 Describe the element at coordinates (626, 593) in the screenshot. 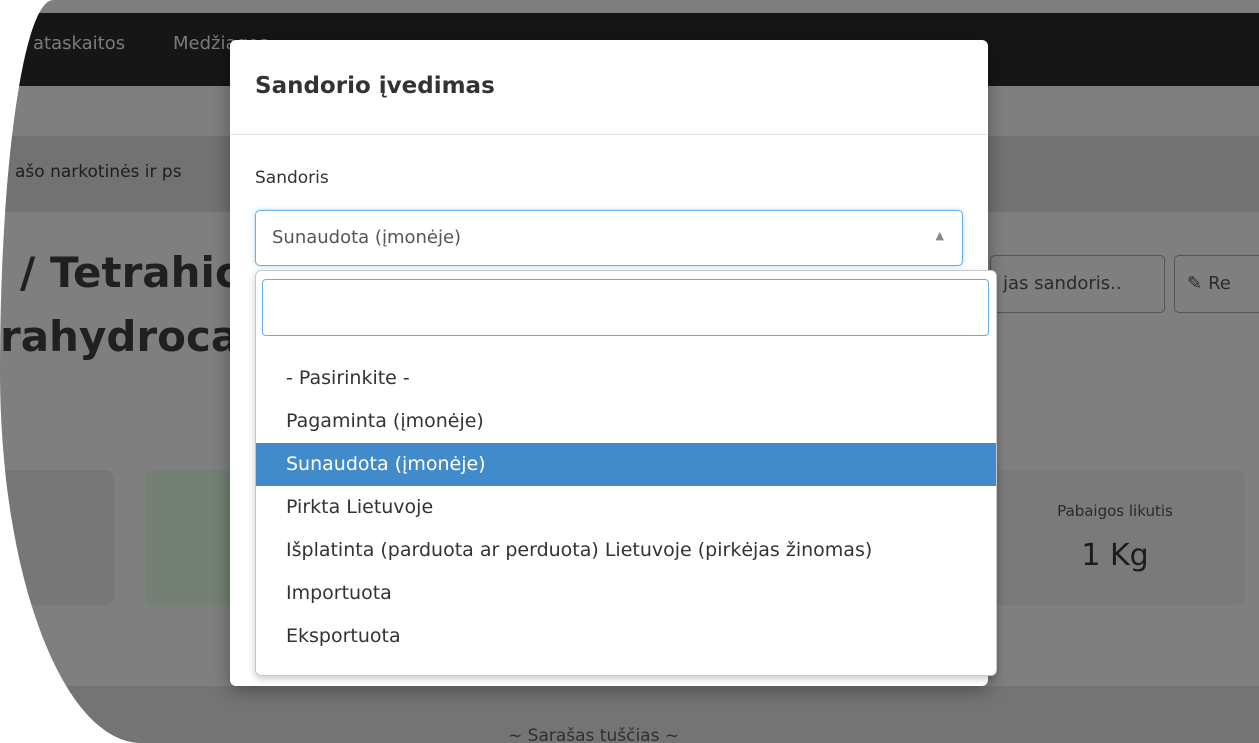

I see `dropdown-option: Importuota` at that location.